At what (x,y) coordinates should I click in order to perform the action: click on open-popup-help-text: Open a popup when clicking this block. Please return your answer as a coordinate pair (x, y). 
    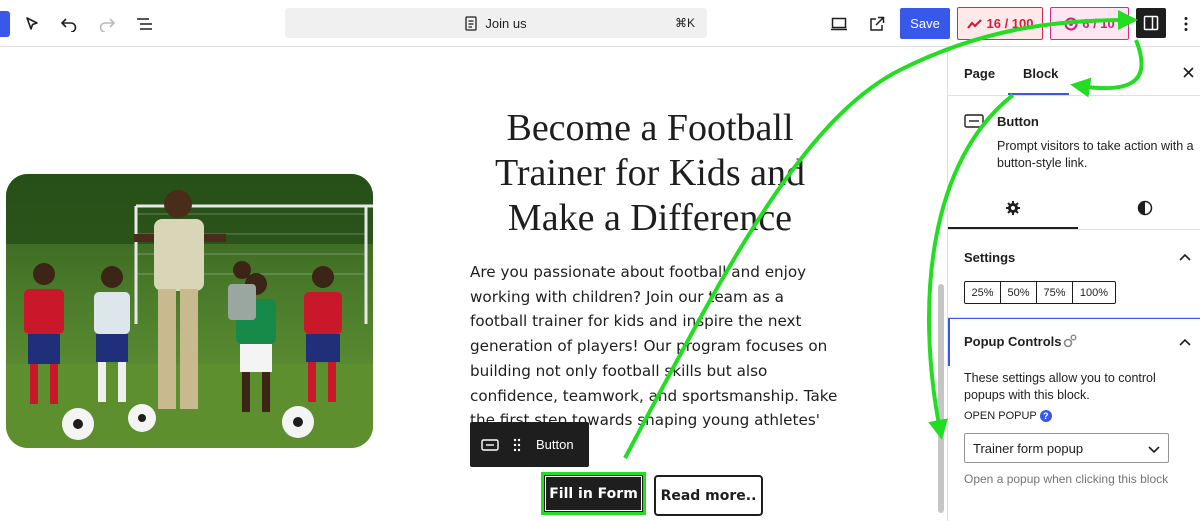
    Looking at the image, I should click on (1066, 479).